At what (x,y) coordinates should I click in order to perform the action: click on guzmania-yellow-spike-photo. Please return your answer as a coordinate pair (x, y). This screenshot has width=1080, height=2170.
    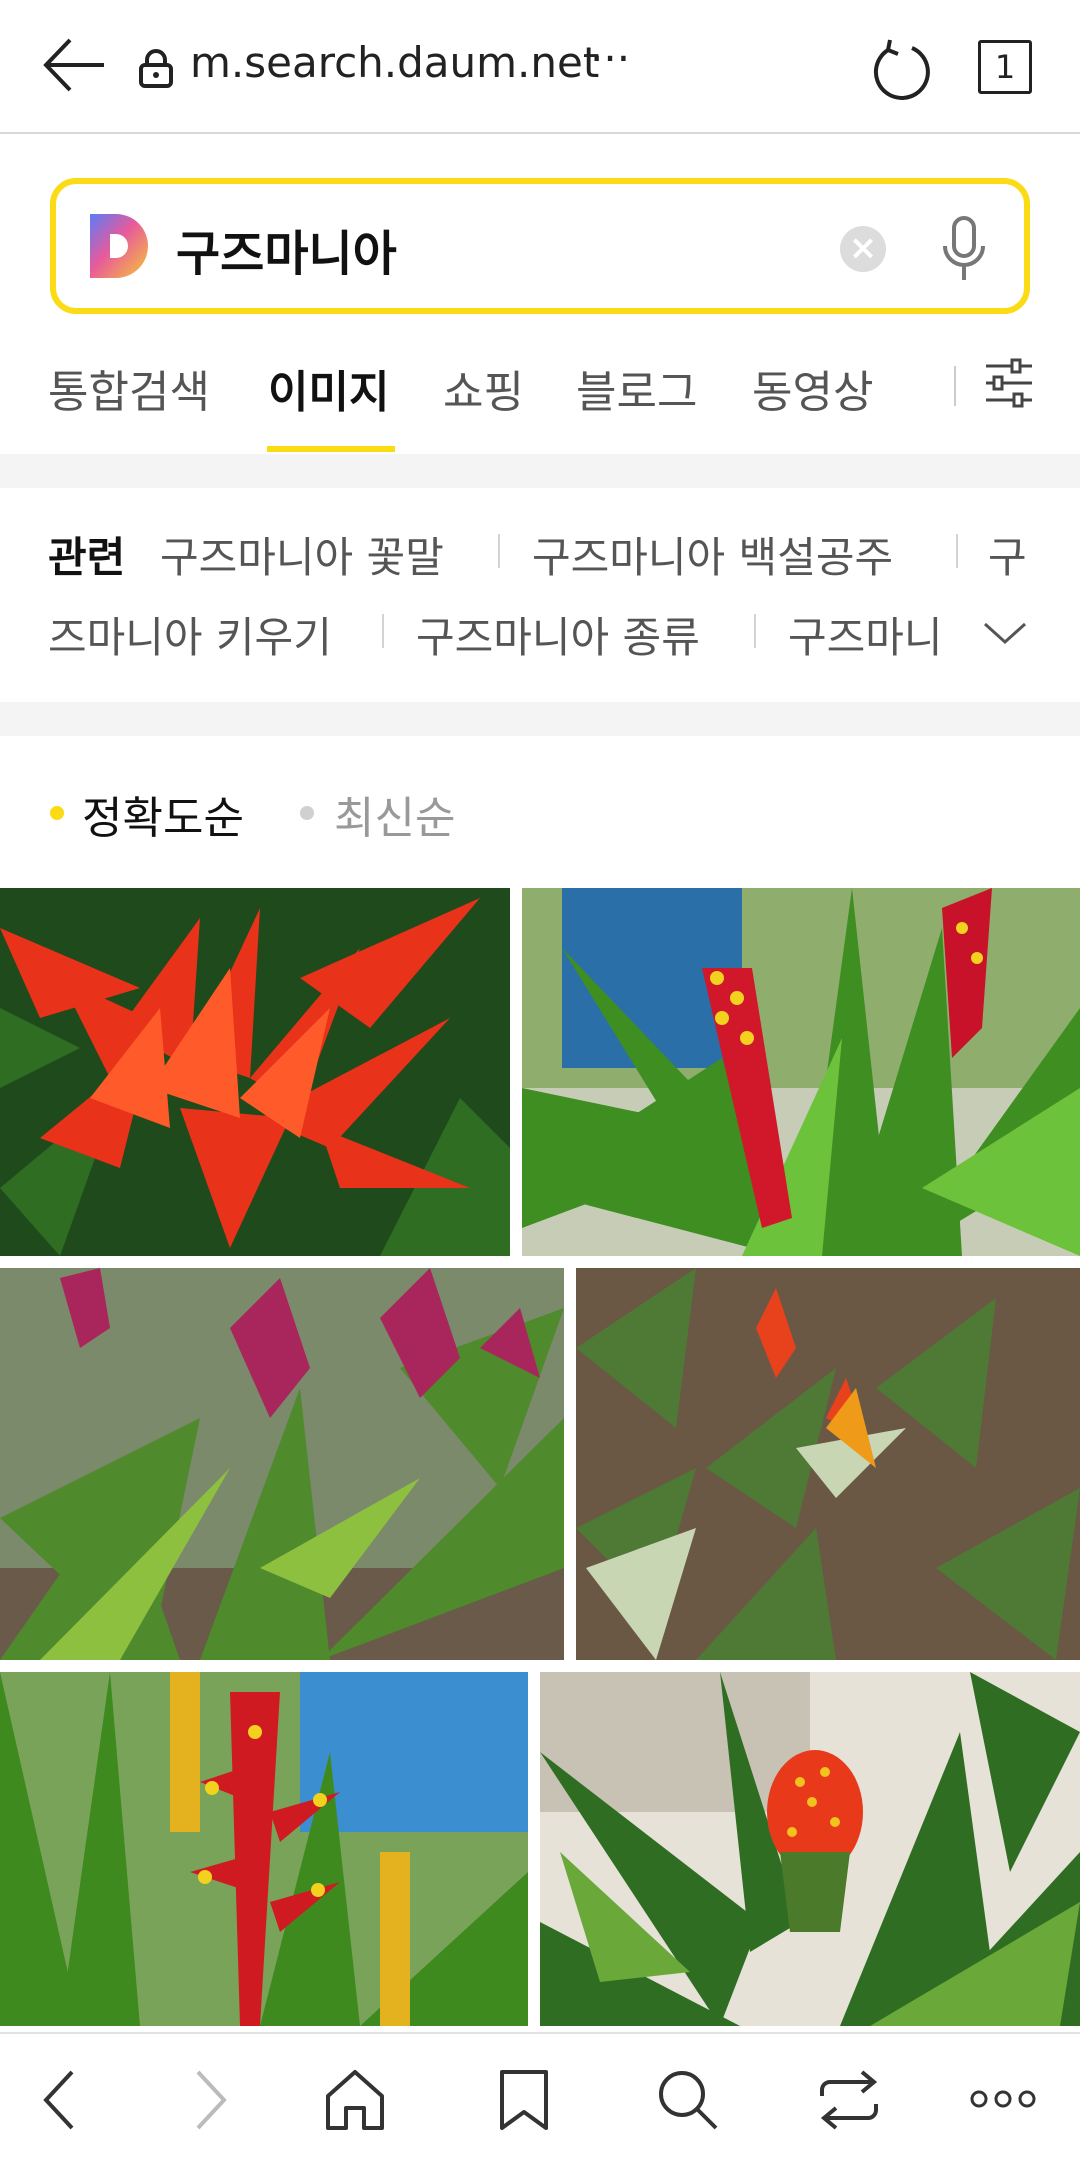
    Looking at the image, I should click on (264, 1849).